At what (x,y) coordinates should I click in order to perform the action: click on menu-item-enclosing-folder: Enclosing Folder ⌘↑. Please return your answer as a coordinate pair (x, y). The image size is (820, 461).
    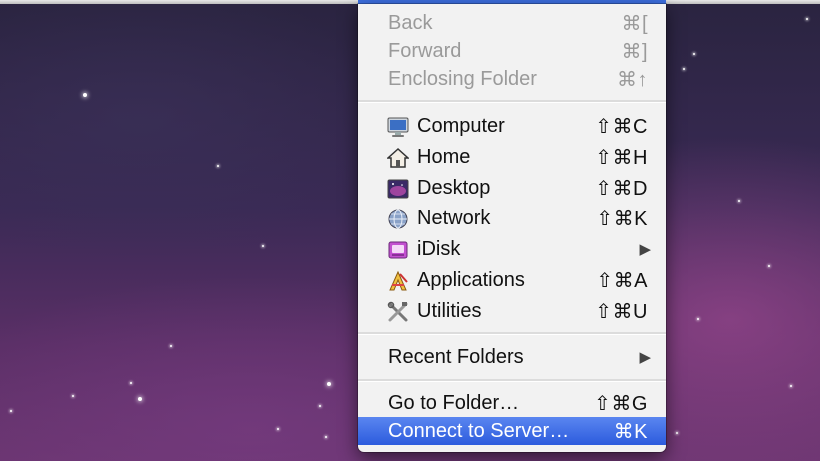
    Looking at the image, I should click on (512, 79).